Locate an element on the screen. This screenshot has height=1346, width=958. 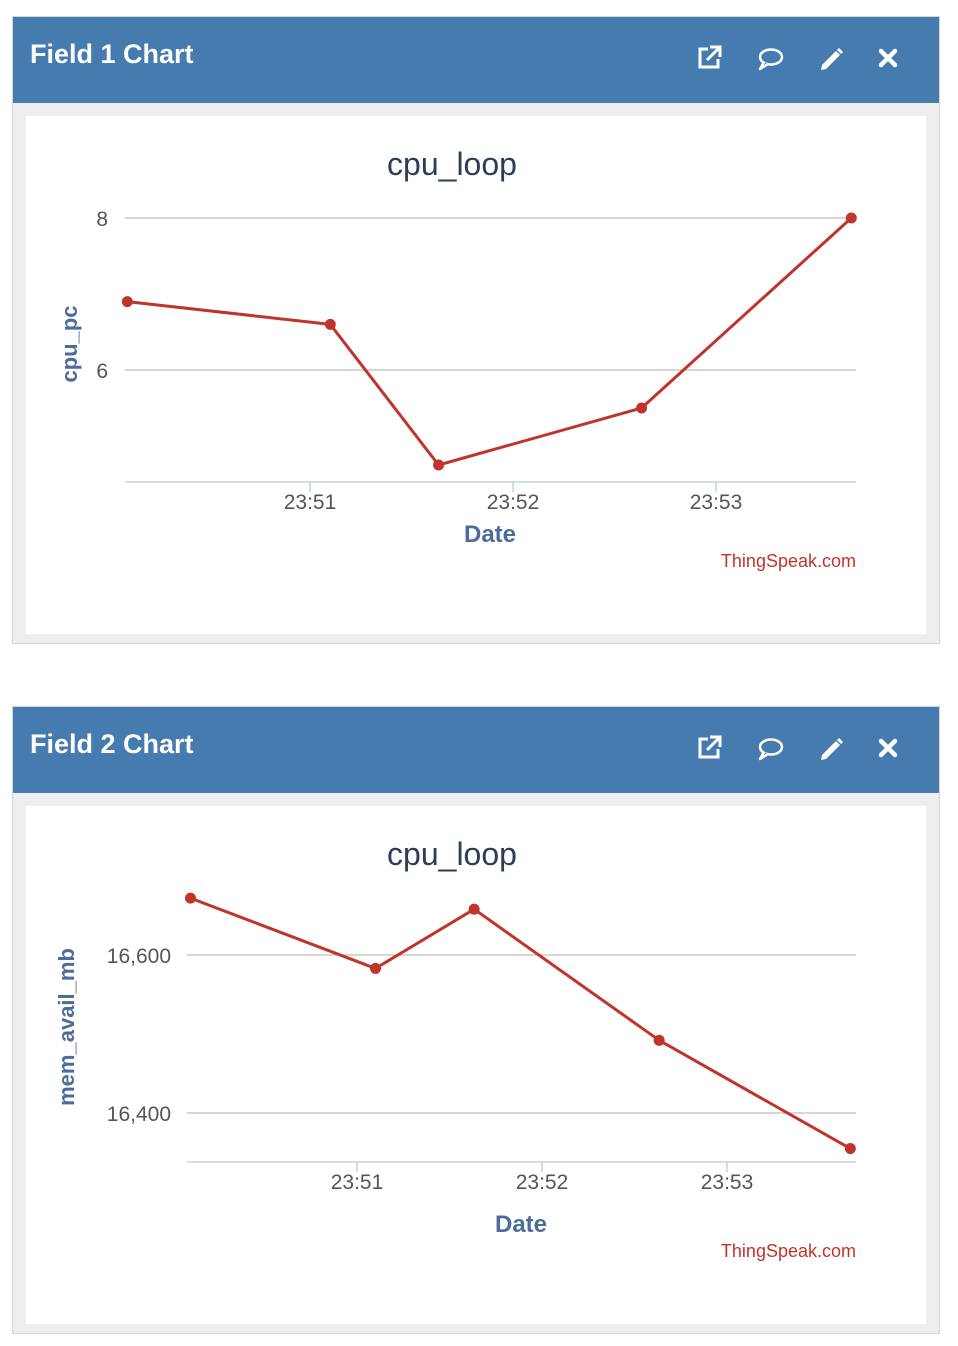
y-tick-label: 6 is located at coordinates (102, 371).